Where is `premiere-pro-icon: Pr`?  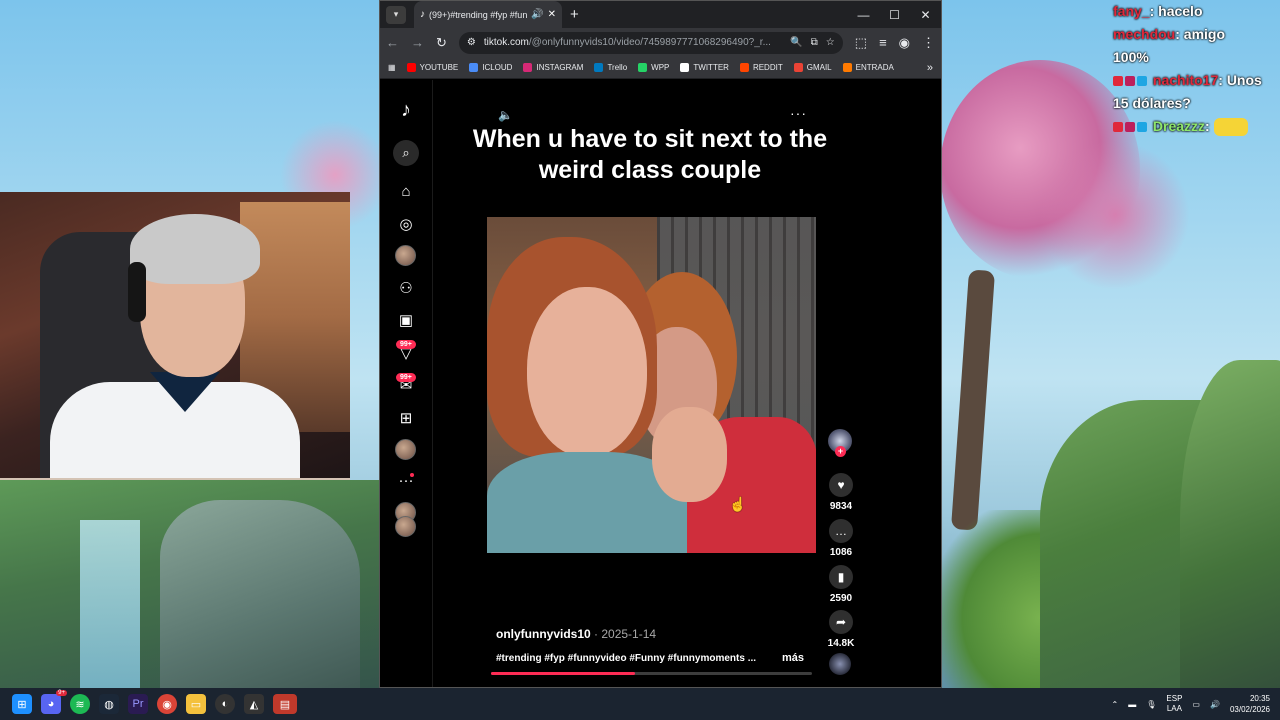 premiere-pro-icon: Pr is located at coordinates (138, 704).